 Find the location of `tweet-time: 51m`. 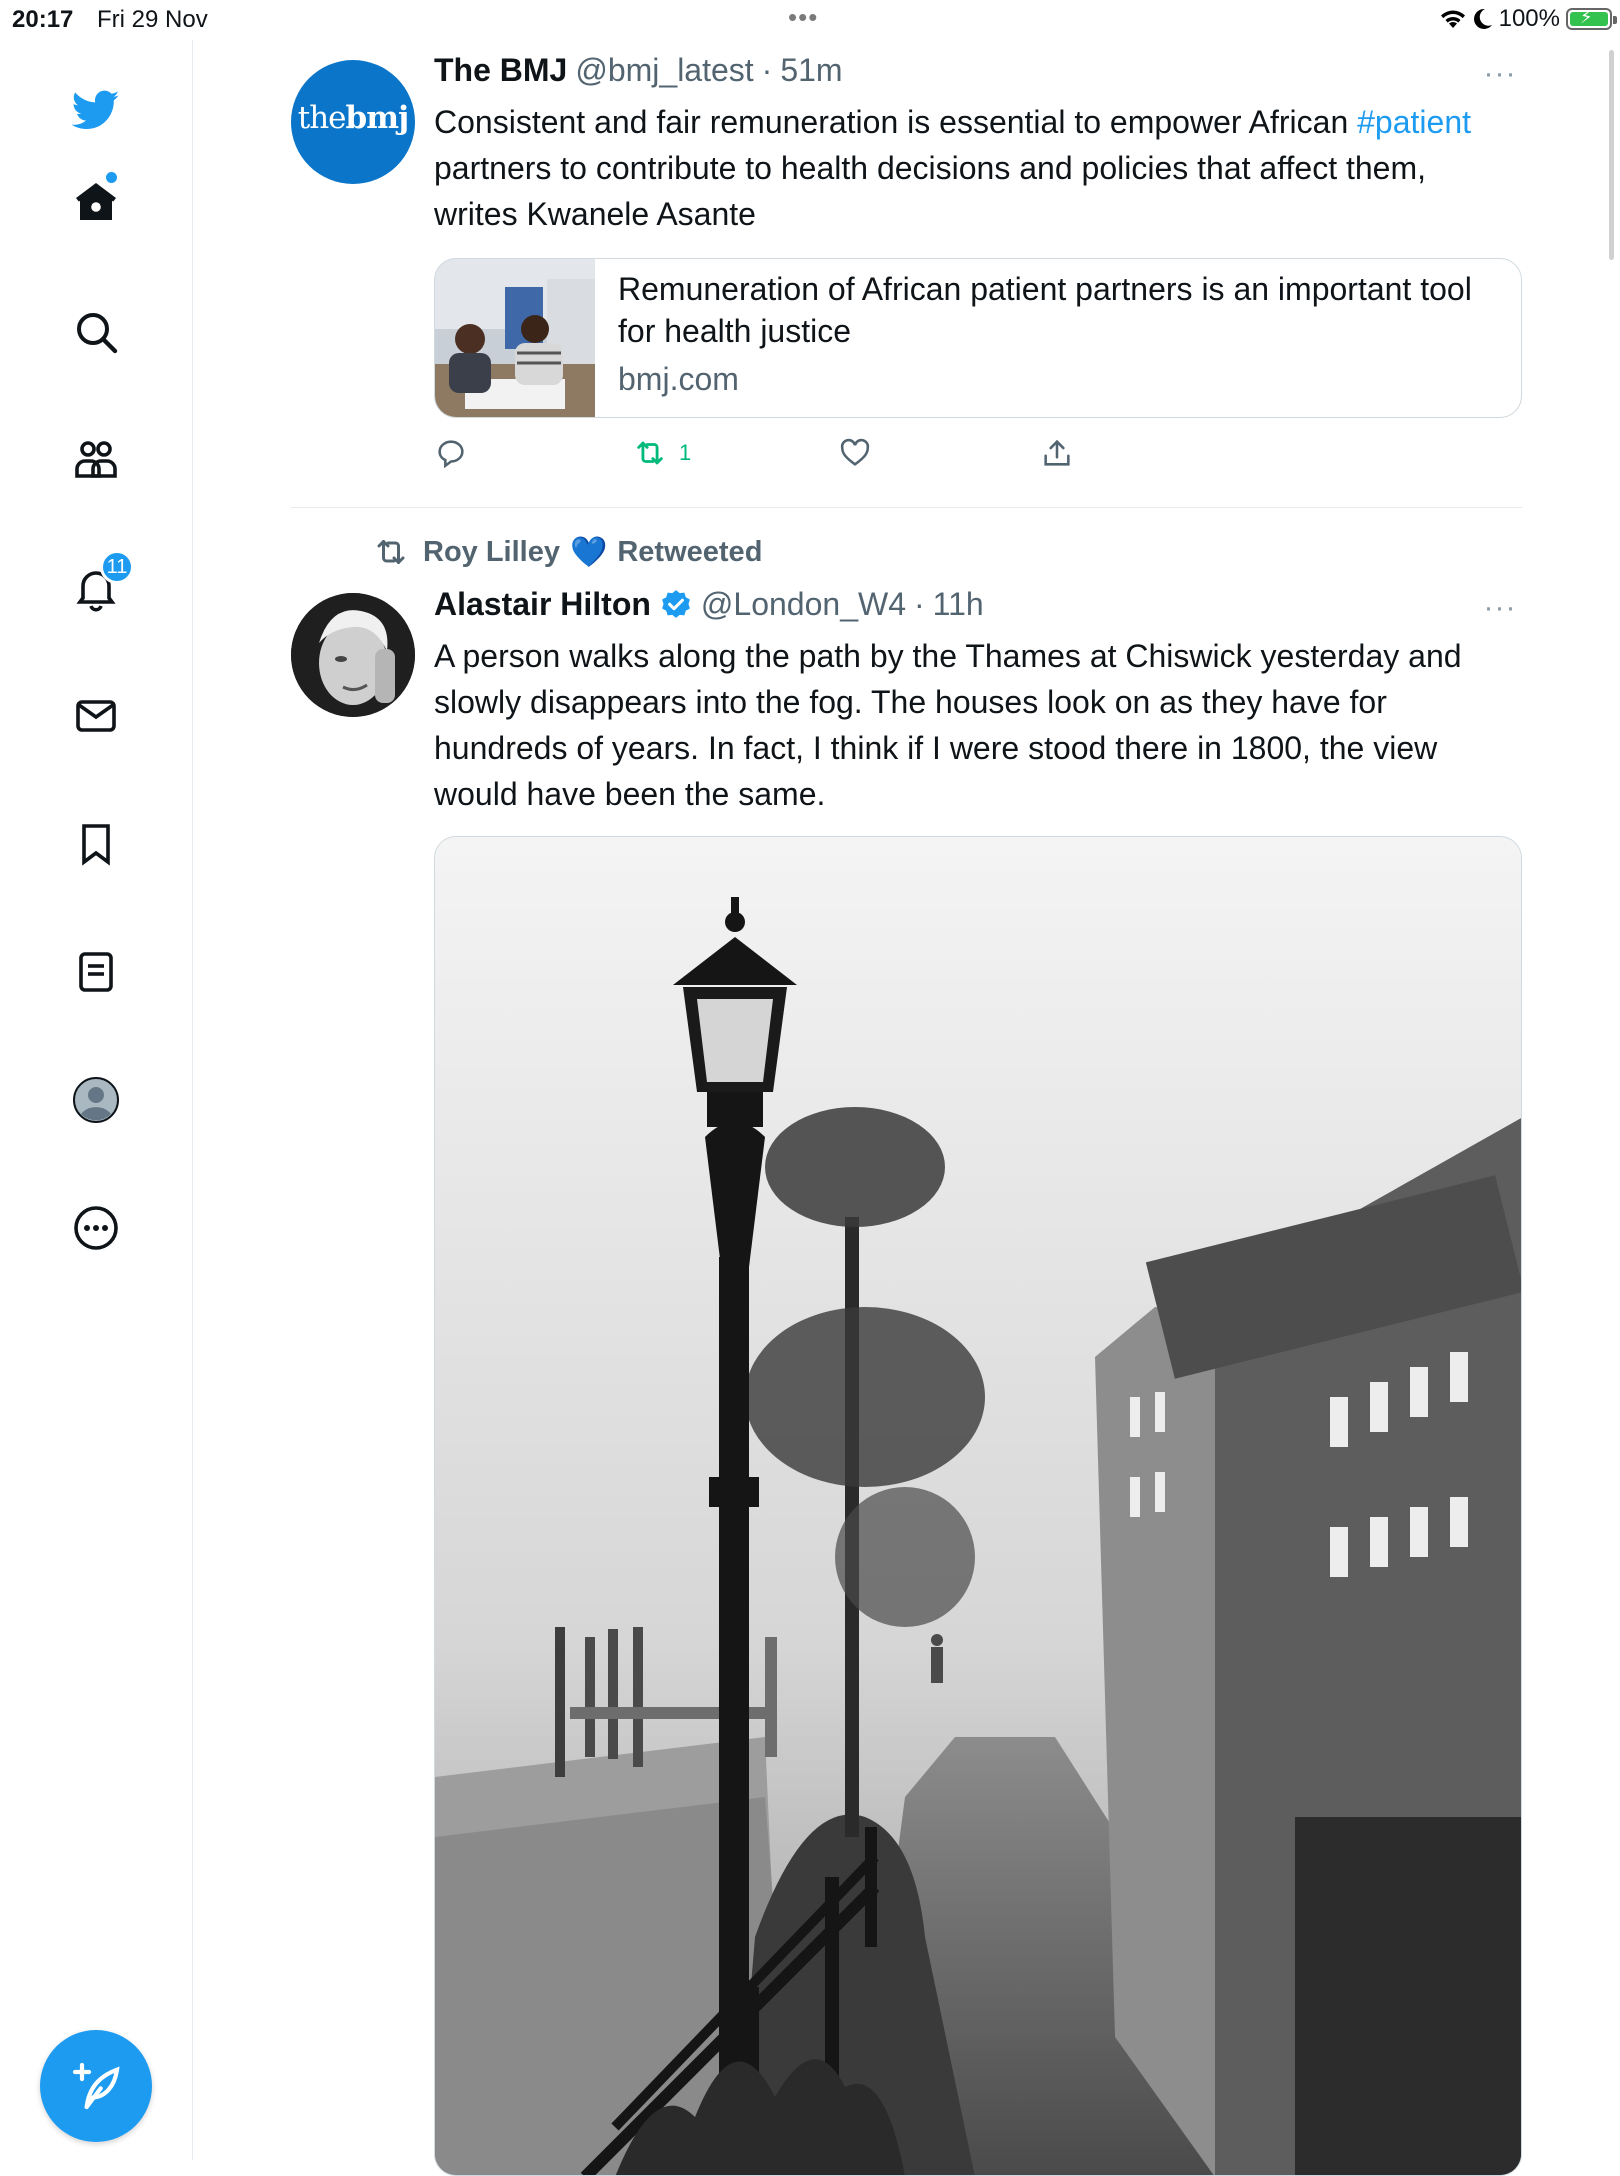

tweet-time: 51m is located at coordinates (811, 70).